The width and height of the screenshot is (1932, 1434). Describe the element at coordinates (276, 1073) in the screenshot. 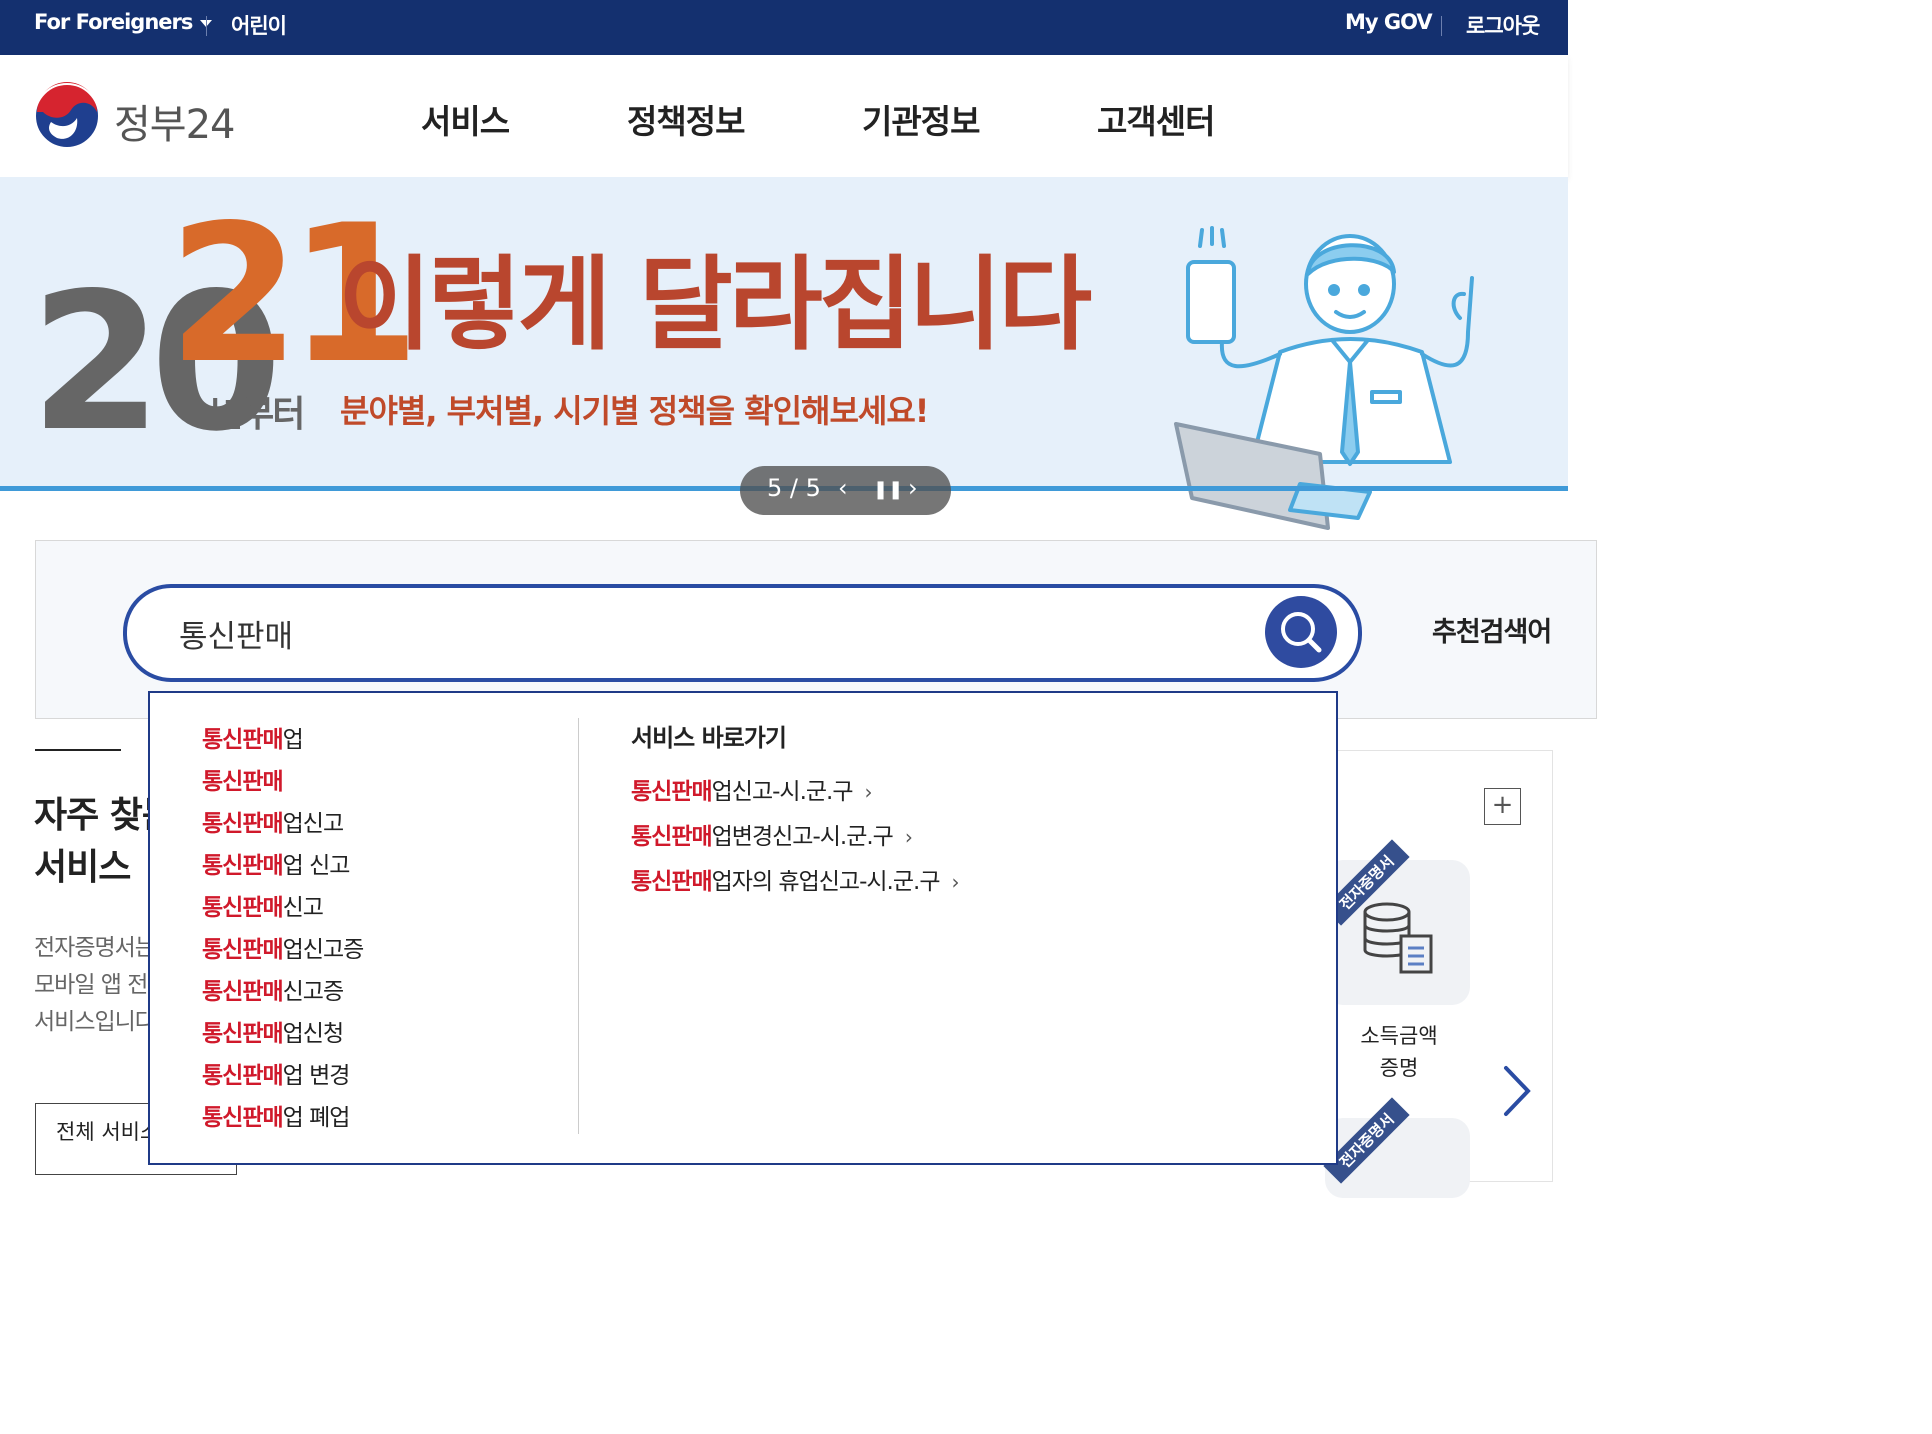

I see `suggestion-item: 통신판매업 변경` at that location.